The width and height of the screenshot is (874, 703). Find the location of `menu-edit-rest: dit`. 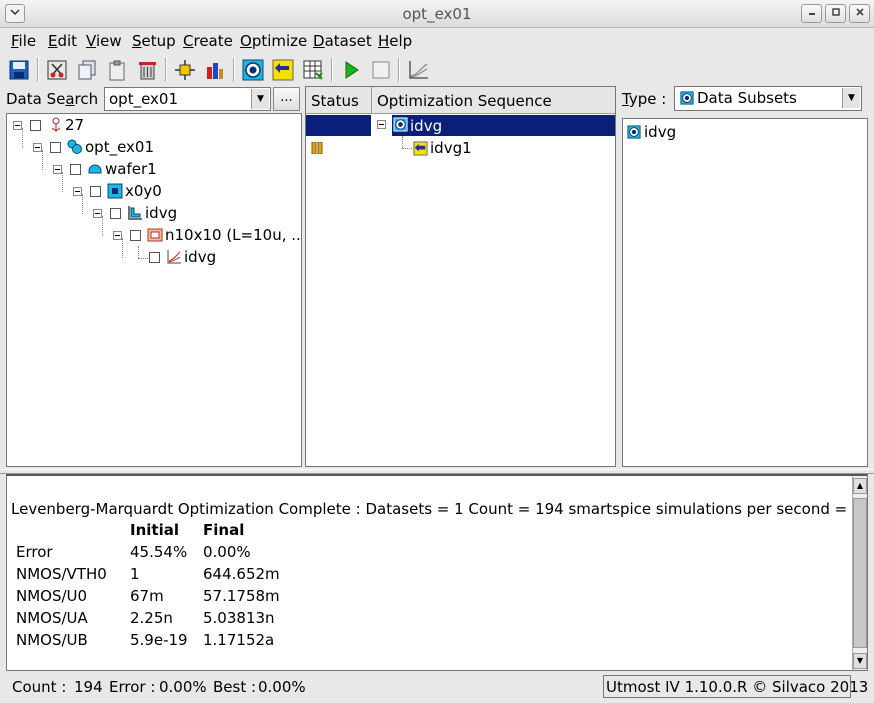

menu-edit-rest: dit is located at coordinates (67, 41).